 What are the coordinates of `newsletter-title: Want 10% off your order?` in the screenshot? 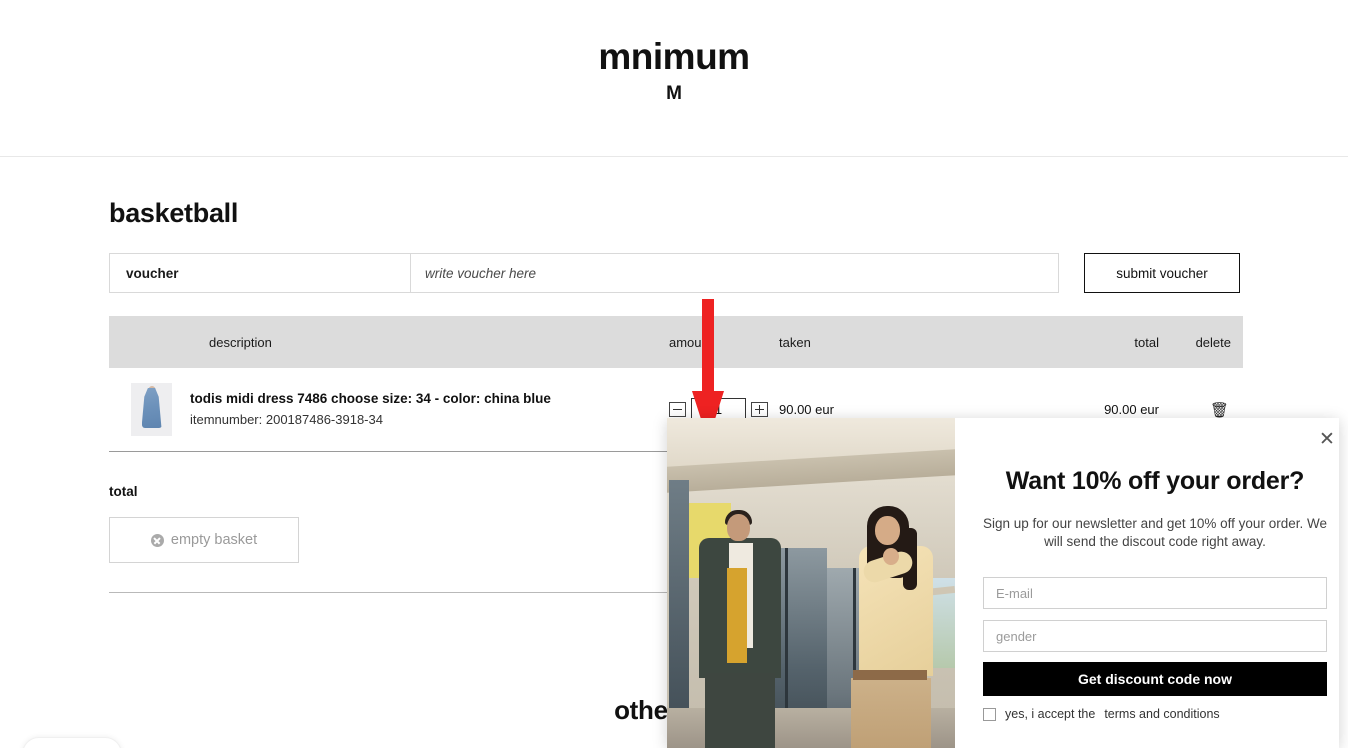 It's located at (1155, 481).